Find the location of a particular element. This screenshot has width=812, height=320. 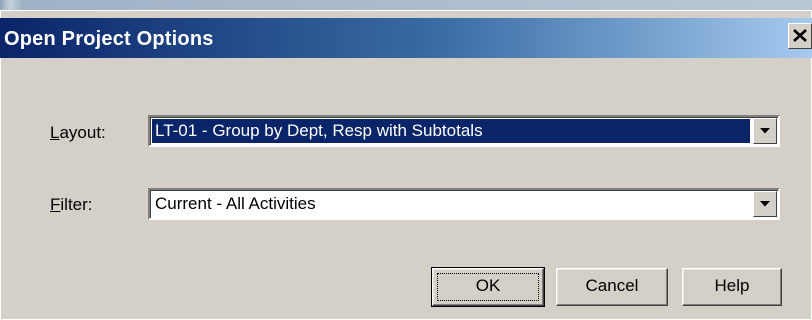

cancel-button-label: Cancel is located at coordinates (612, 285).